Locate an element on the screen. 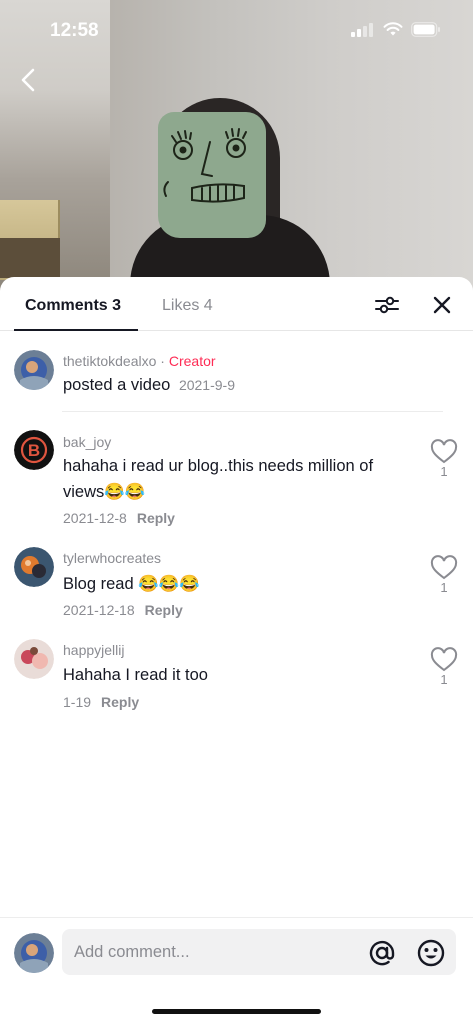 The image size is (473, 1024). close-icon is located at coordinates (442, 305).